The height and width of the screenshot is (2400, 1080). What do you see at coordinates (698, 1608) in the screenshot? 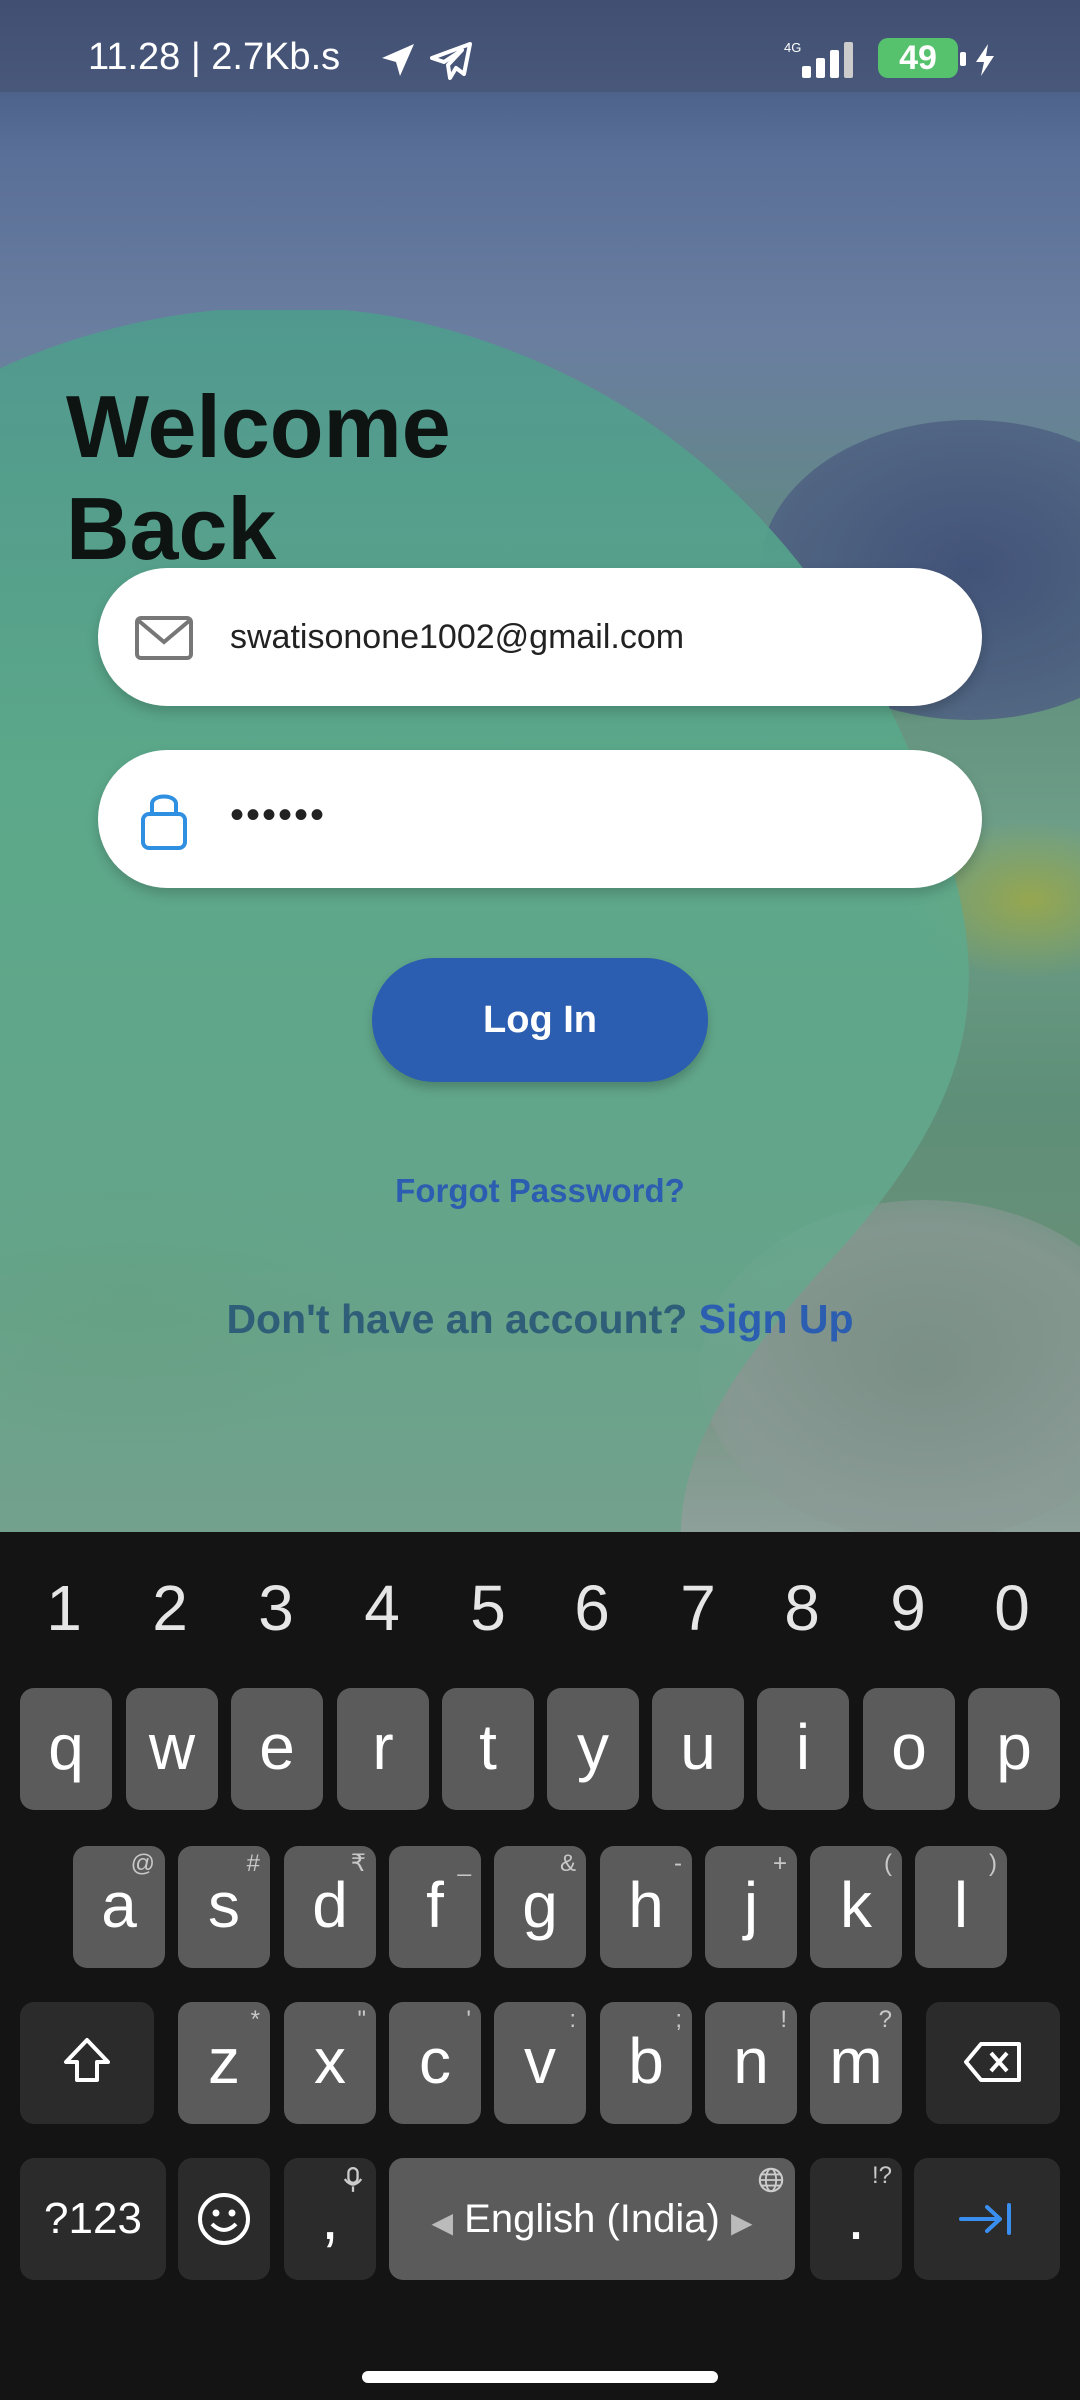
I see `key-7: 7` at bounding box center [698, 1608].